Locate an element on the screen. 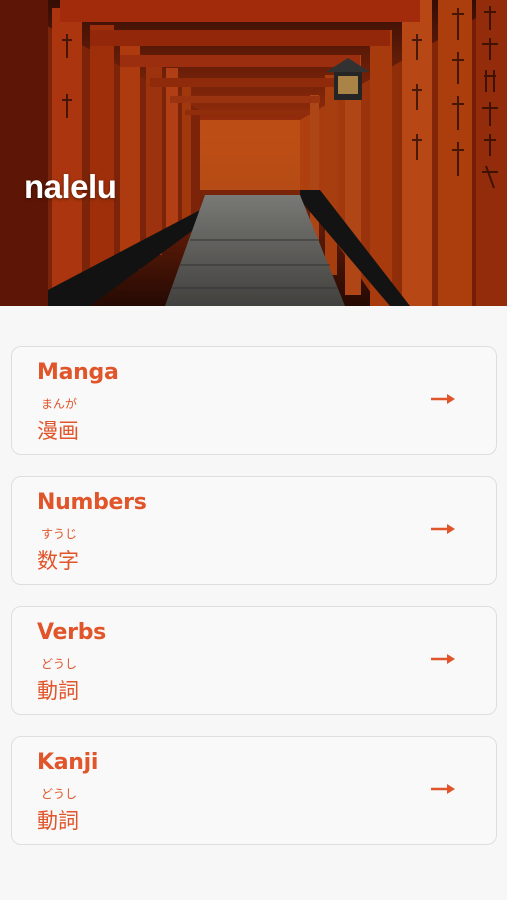 Image resolution: width=507 pixels, height=900 pixels. category-title: Verbs is located at coordinates (71, 632).